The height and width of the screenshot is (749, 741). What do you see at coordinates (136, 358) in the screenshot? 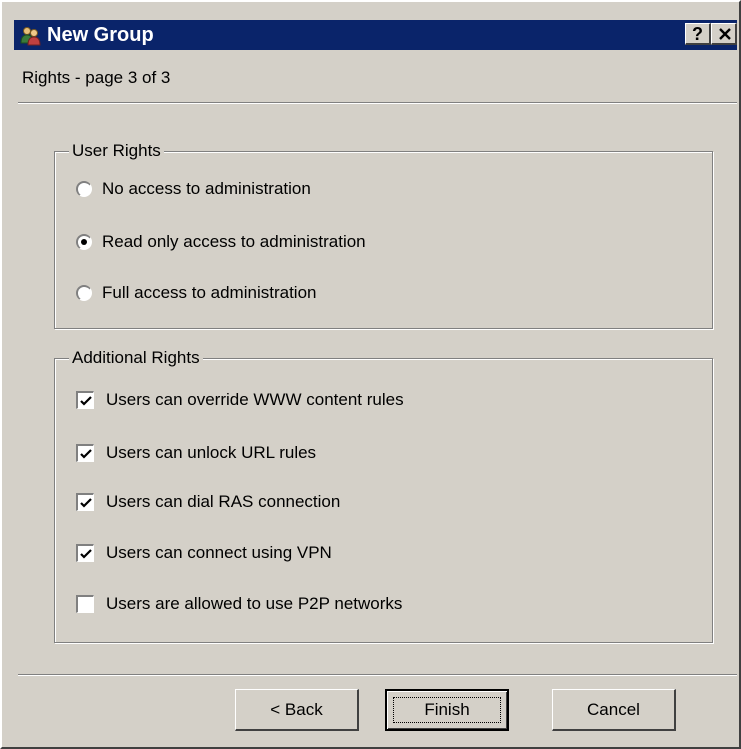
I see `additional-rights-legend: Additional Rights` at bounding box center [136, 358].